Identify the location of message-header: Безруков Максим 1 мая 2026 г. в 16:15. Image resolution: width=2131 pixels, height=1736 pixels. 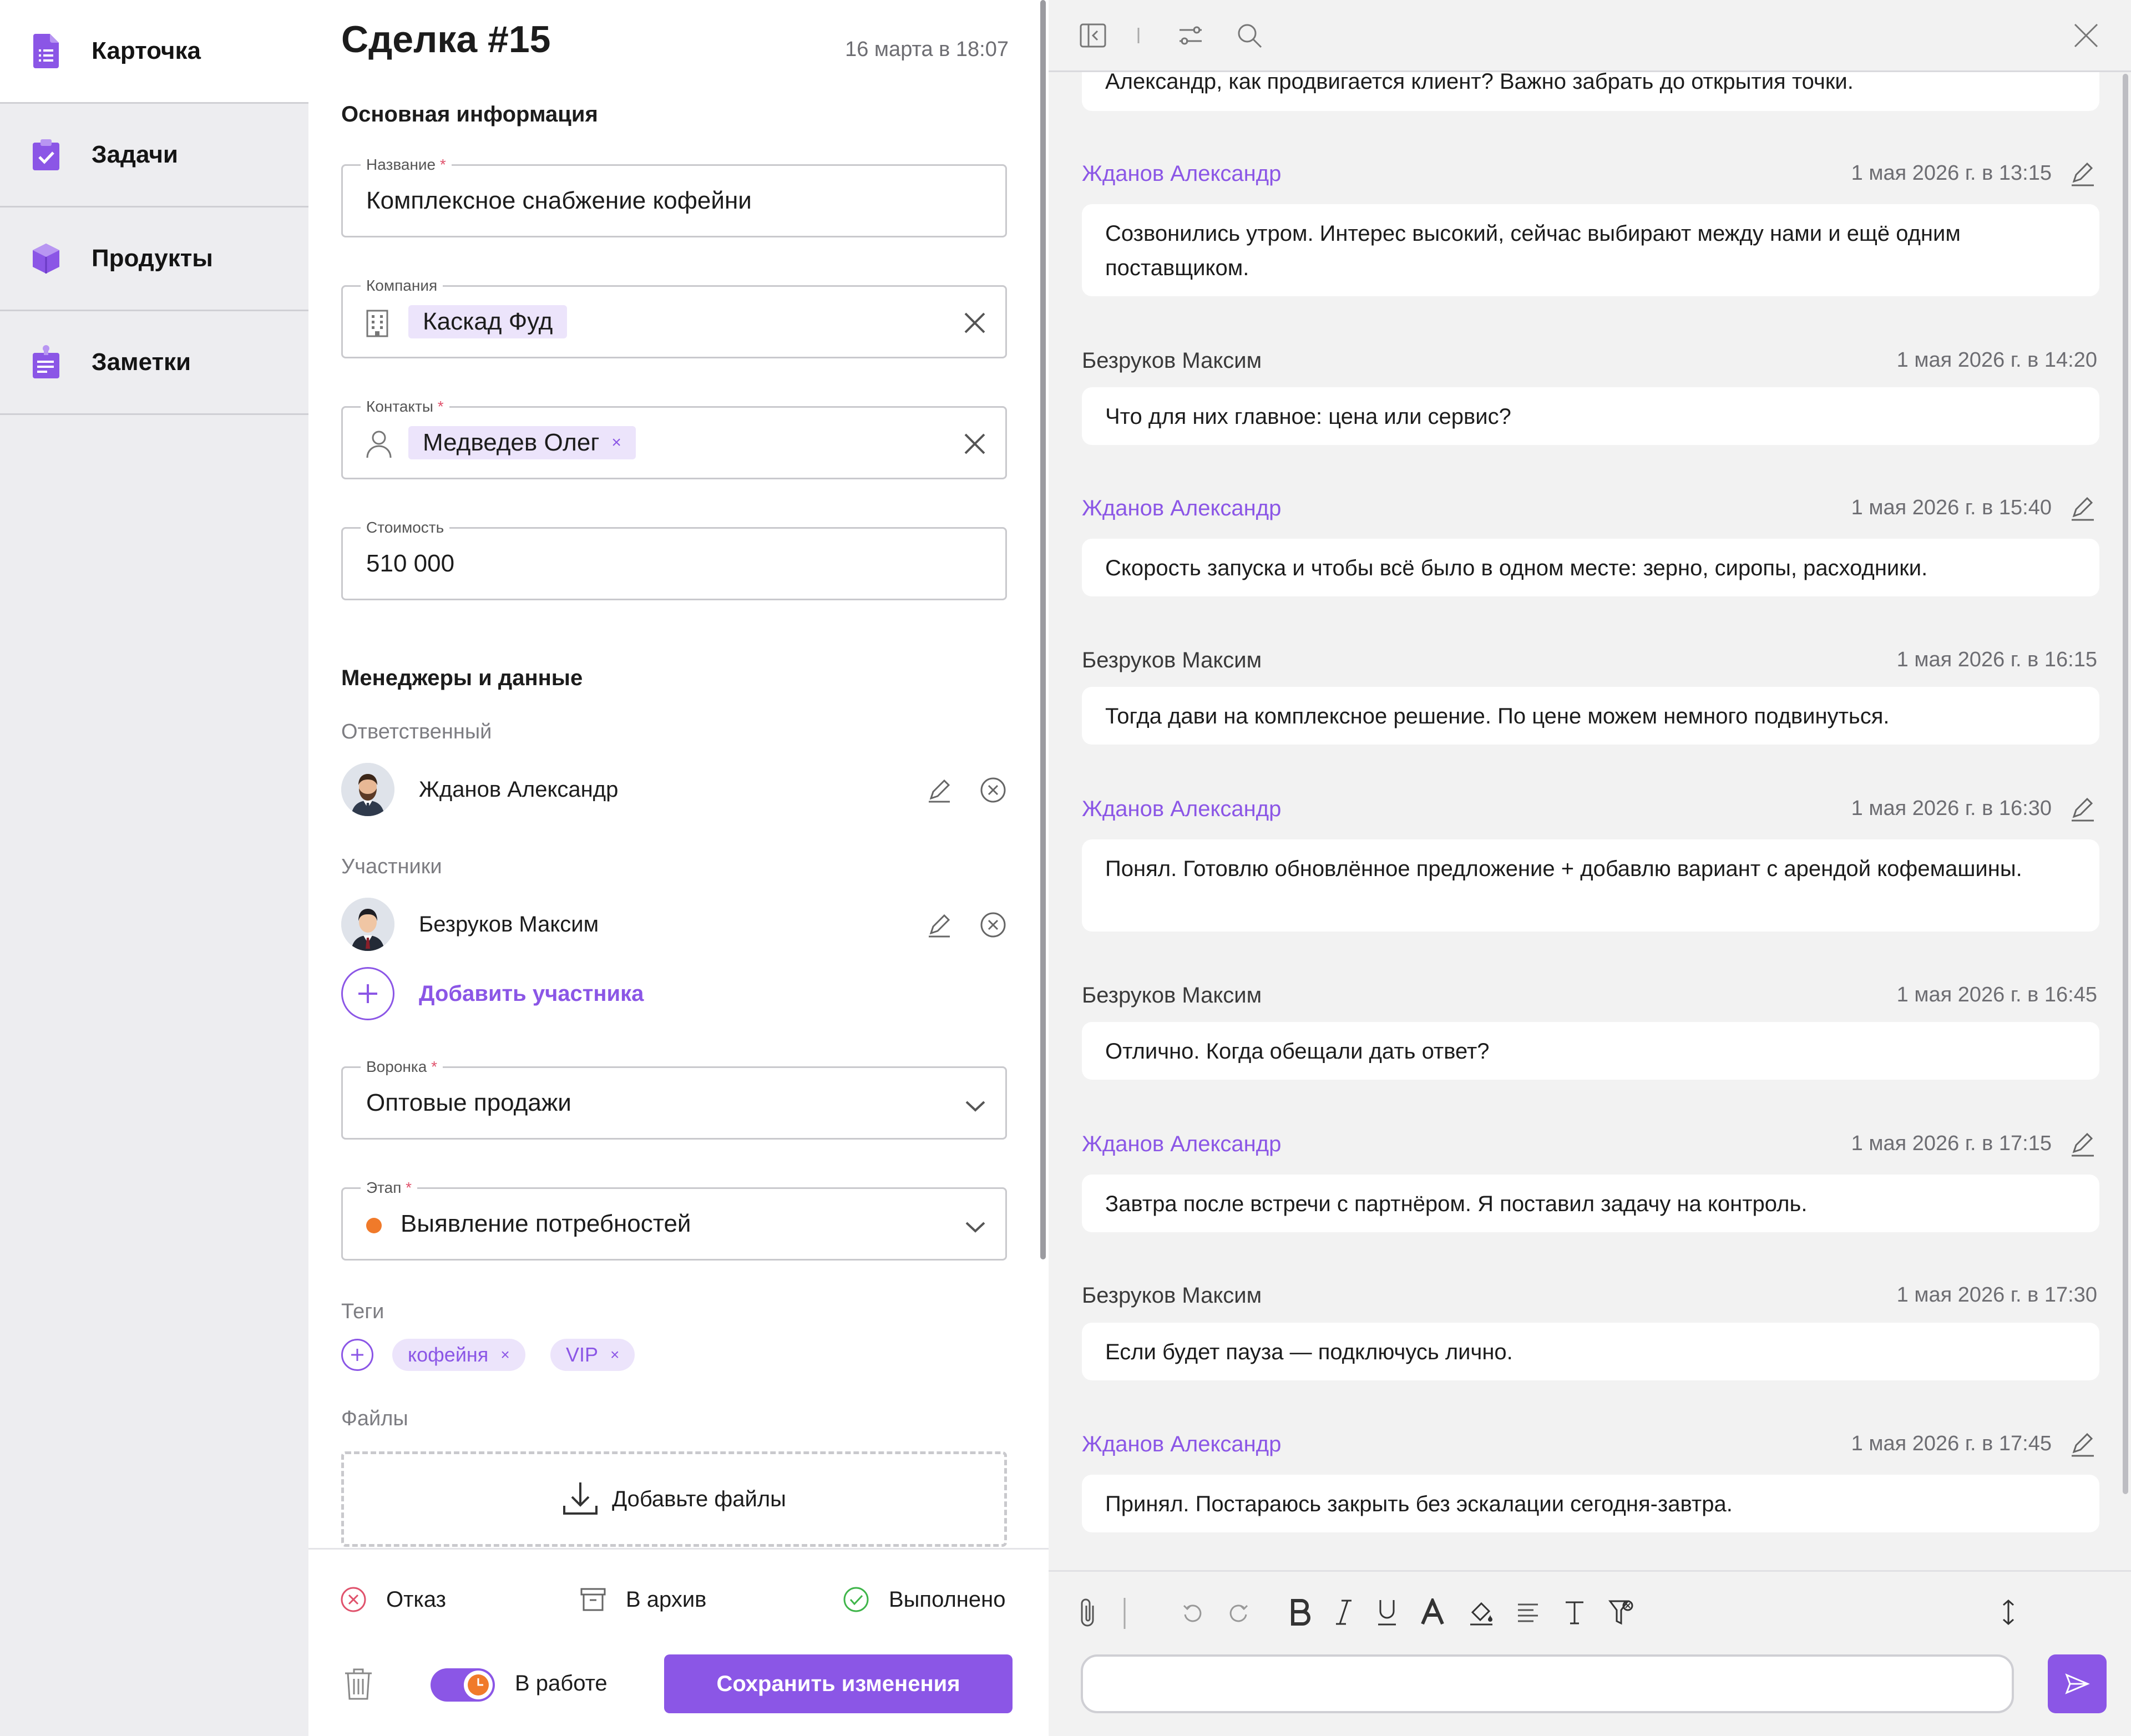
(1589, 661).